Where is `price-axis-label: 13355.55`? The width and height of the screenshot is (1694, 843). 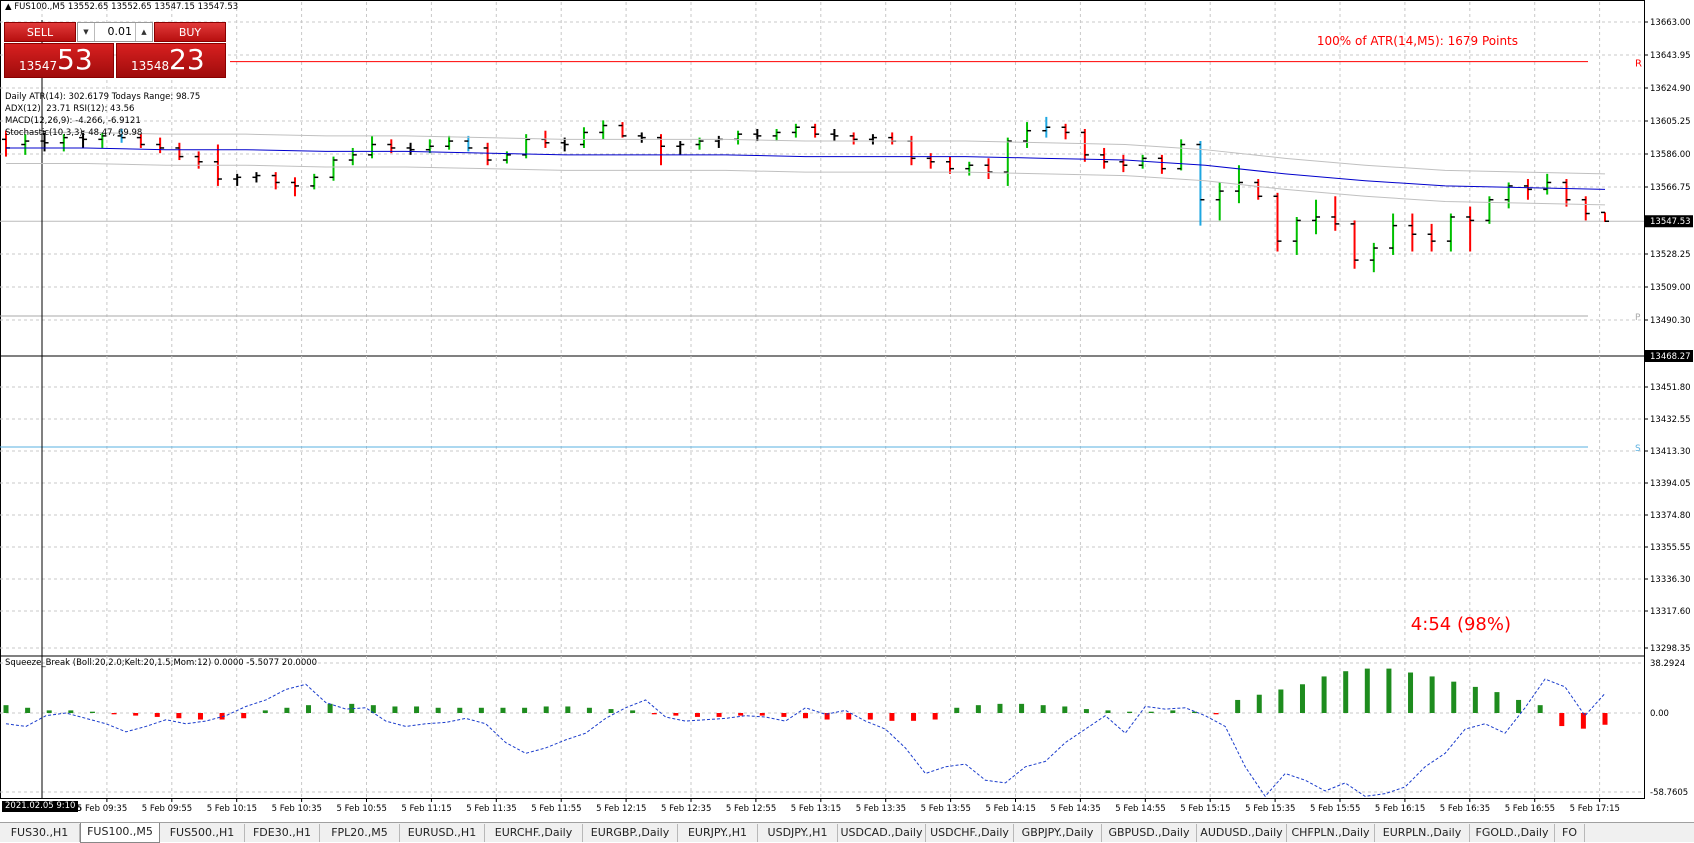 price-axis-label: 13355.55 is located at coordinates (1670, 548).